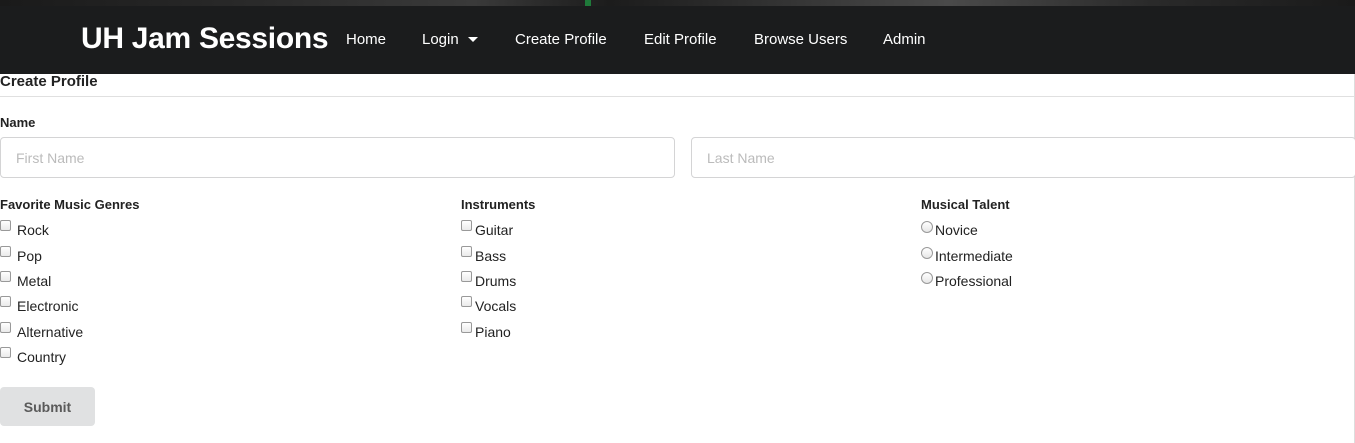 This screenshot has width=1355, height=443. Describe the element at coordinates (1023, 157) in the screenshot. I see `last-name-input` at that location.